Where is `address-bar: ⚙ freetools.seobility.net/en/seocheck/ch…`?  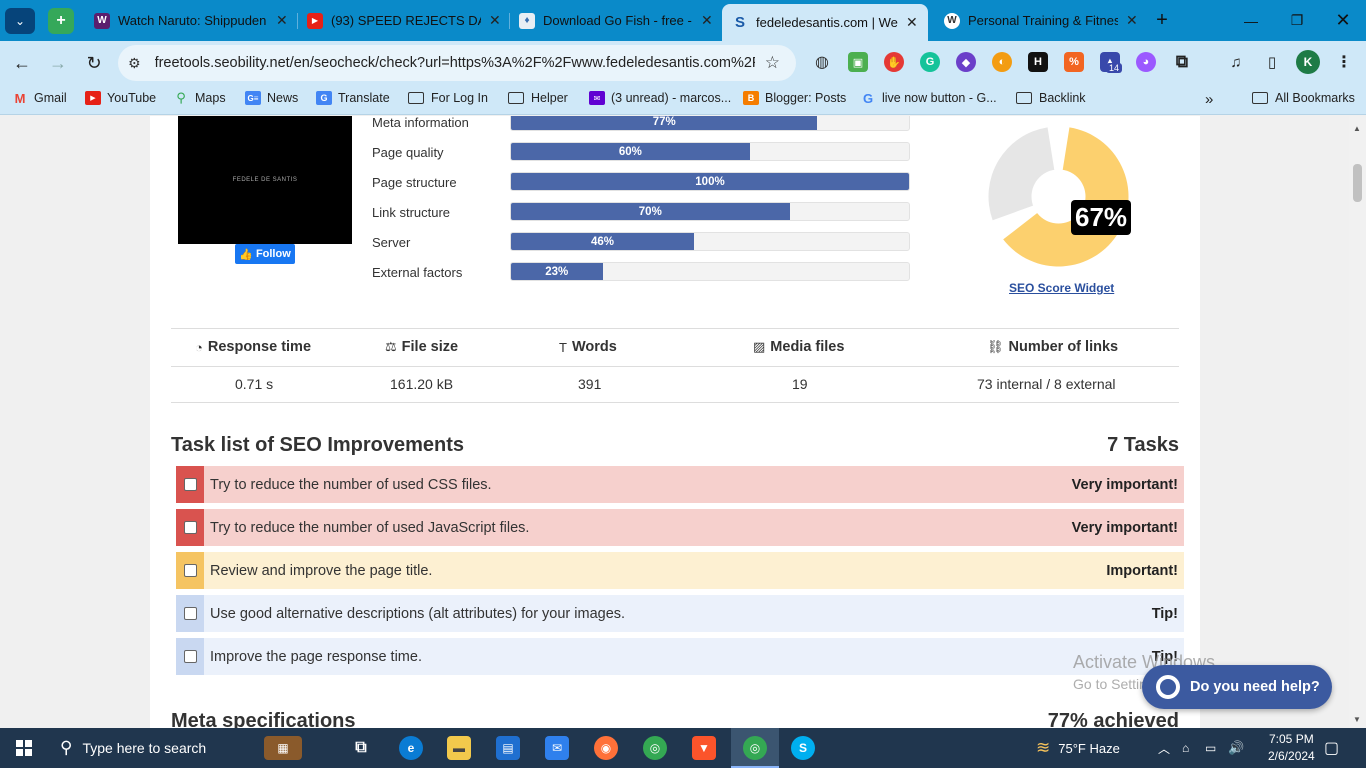
address-bar: ⚙ freetools.seobility.net/en/seocheck/ch… is located at coordinates (457, 63).